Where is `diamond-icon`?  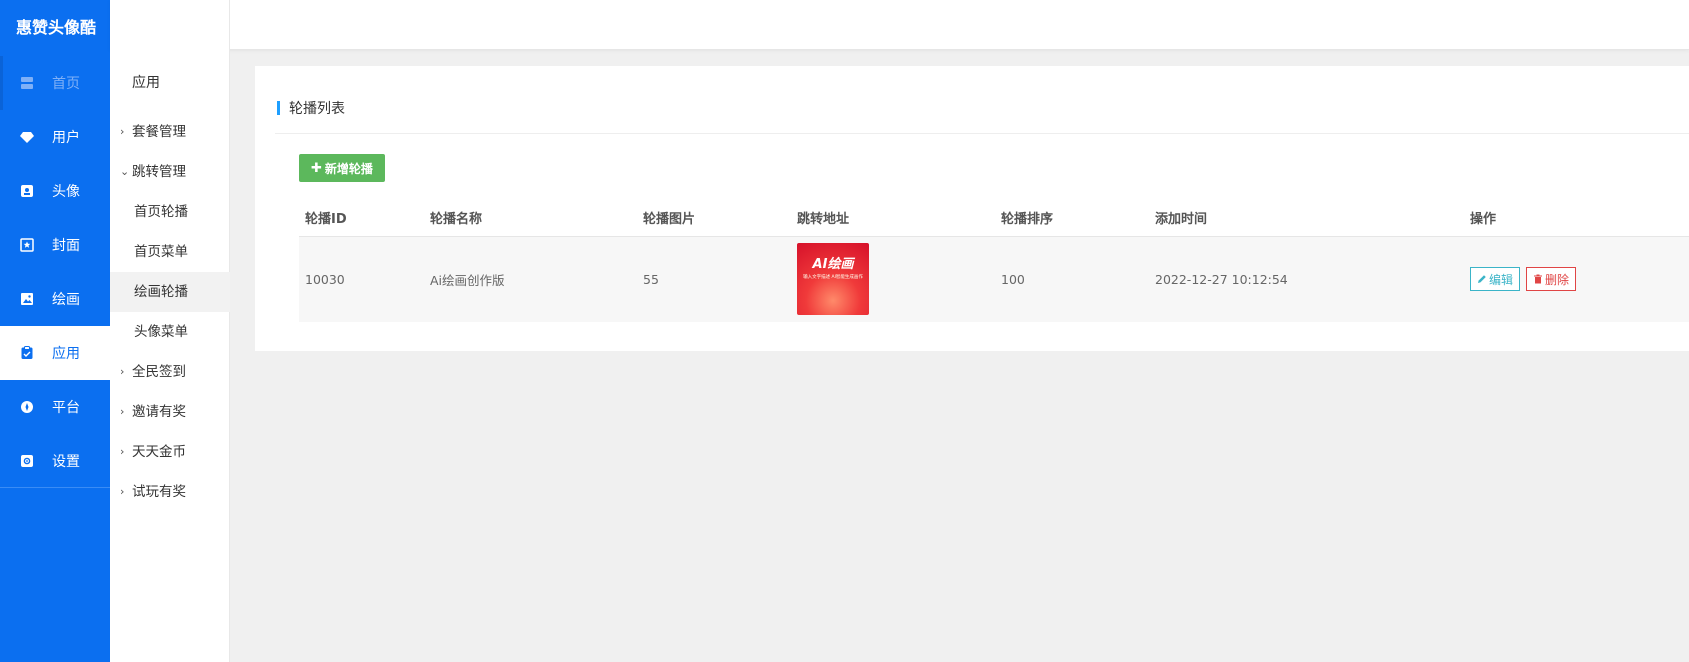
diamond-icon is located at coordinates (27, 137).